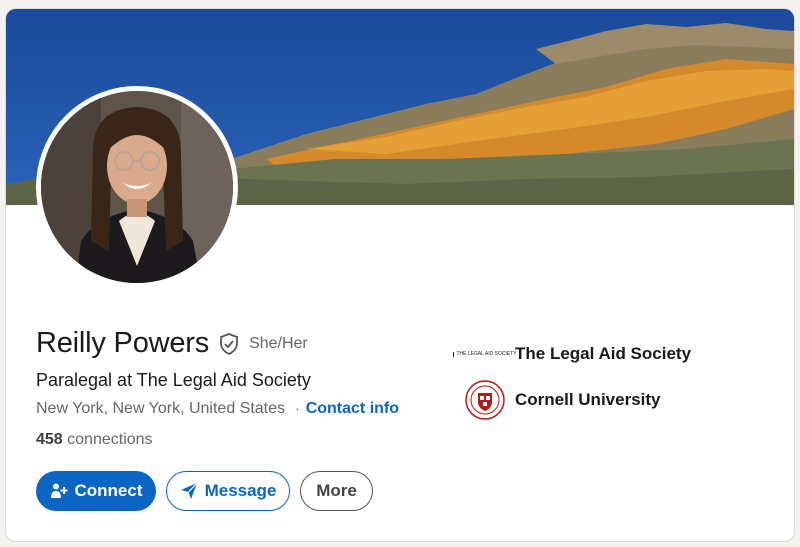 This screenshot has width=800, height=547. Describe the element at coordinates (189, 491) in the screenshot. I see `paper-plane-icon` at that location.